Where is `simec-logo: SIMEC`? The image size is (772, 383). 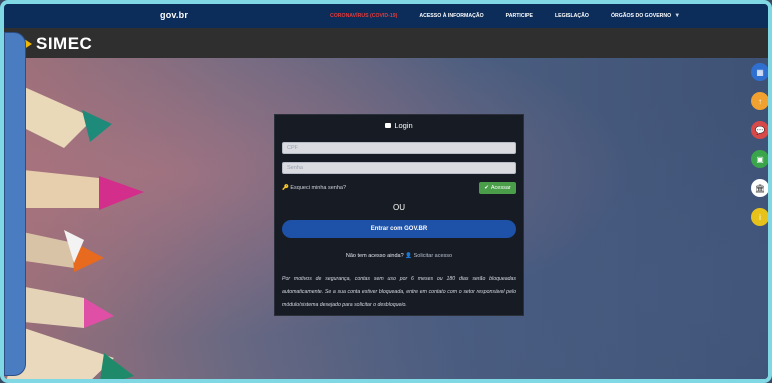 simec-logo: SIMEC is located at coordinates (55, 44).